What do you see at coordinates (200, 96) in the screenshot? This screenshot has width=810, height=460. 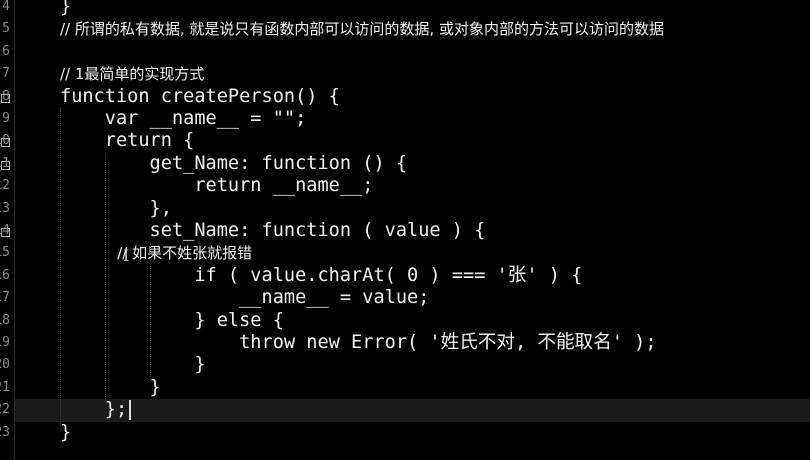 I see `code-text: function createPerson() {` at bounding box center [200, 96].